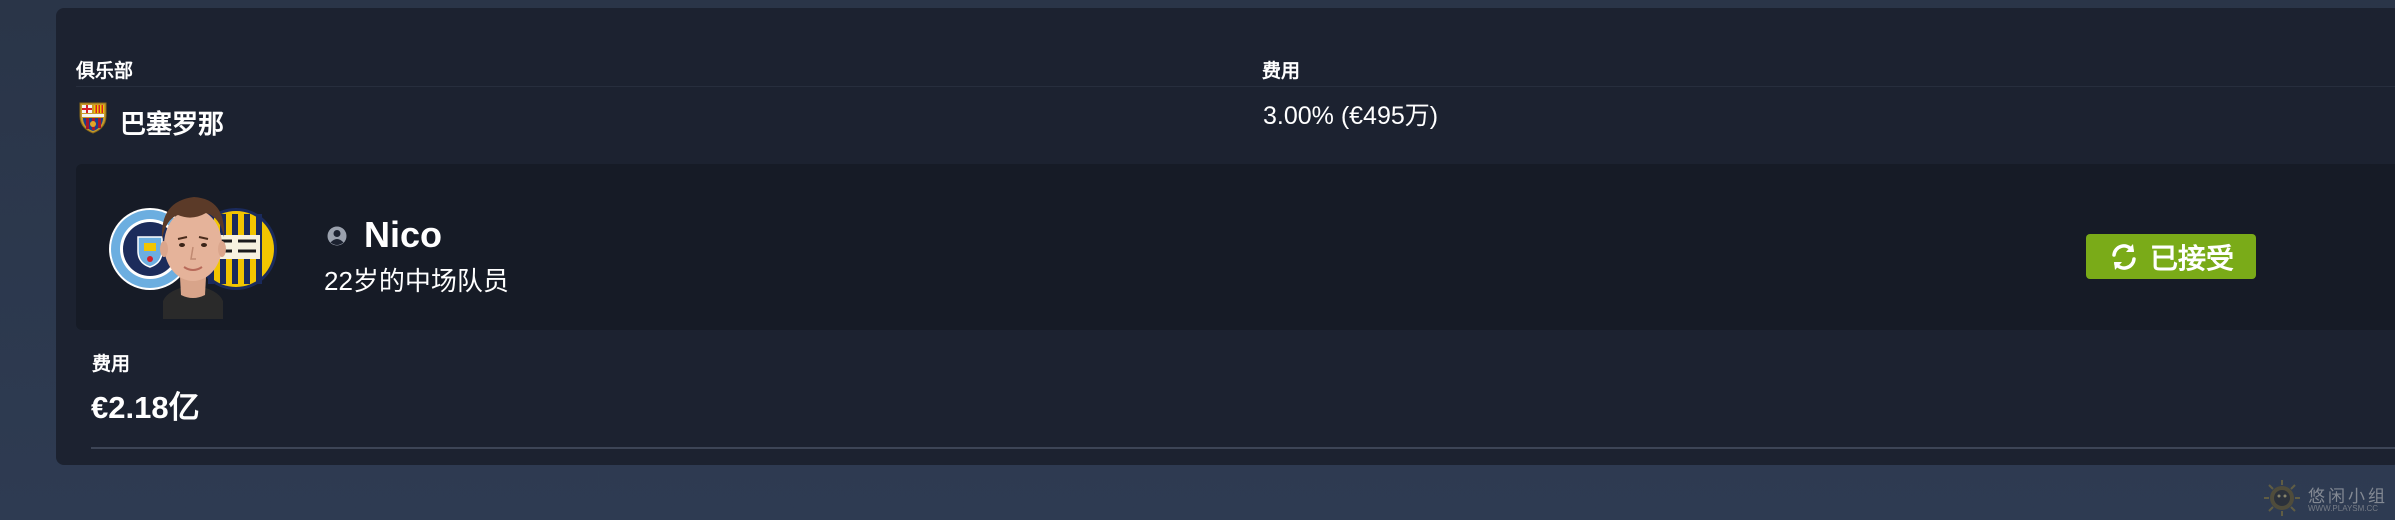  I want to click on person-icon, so click(337, 236).